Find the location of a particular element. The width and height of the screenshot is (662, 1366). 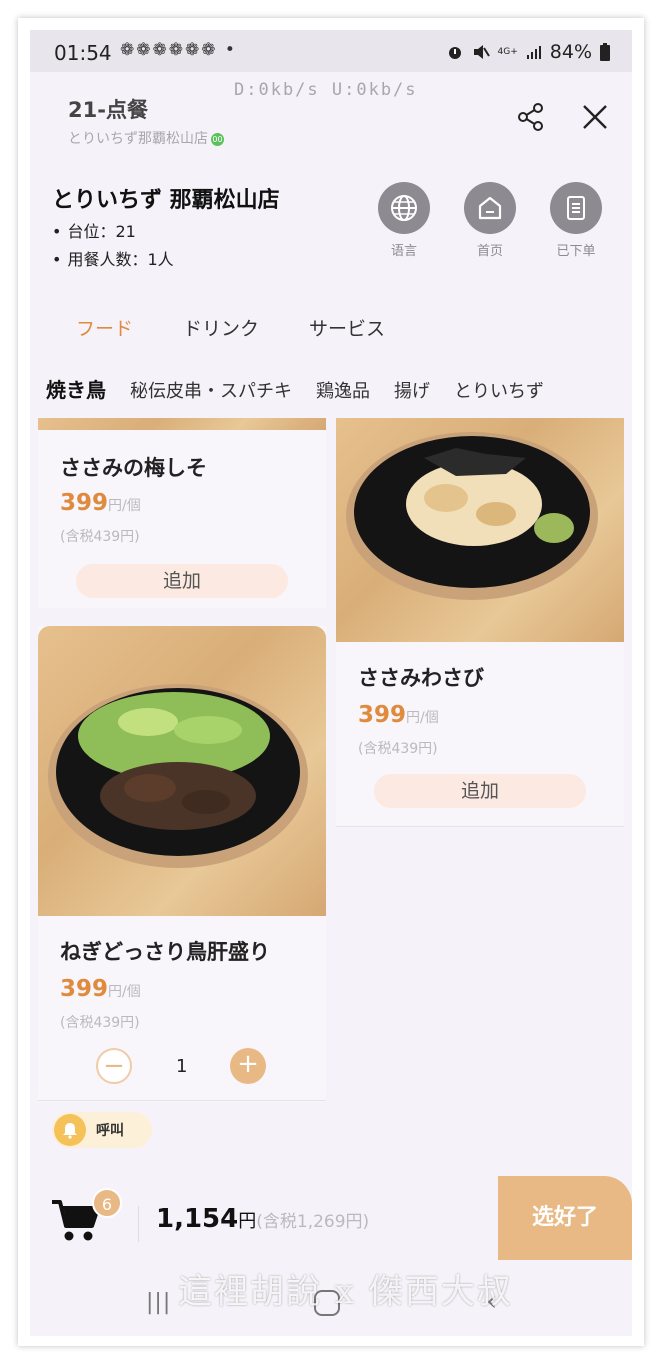

category-tabs: フード ドリンク サービス is located at coordinates (230, 327).